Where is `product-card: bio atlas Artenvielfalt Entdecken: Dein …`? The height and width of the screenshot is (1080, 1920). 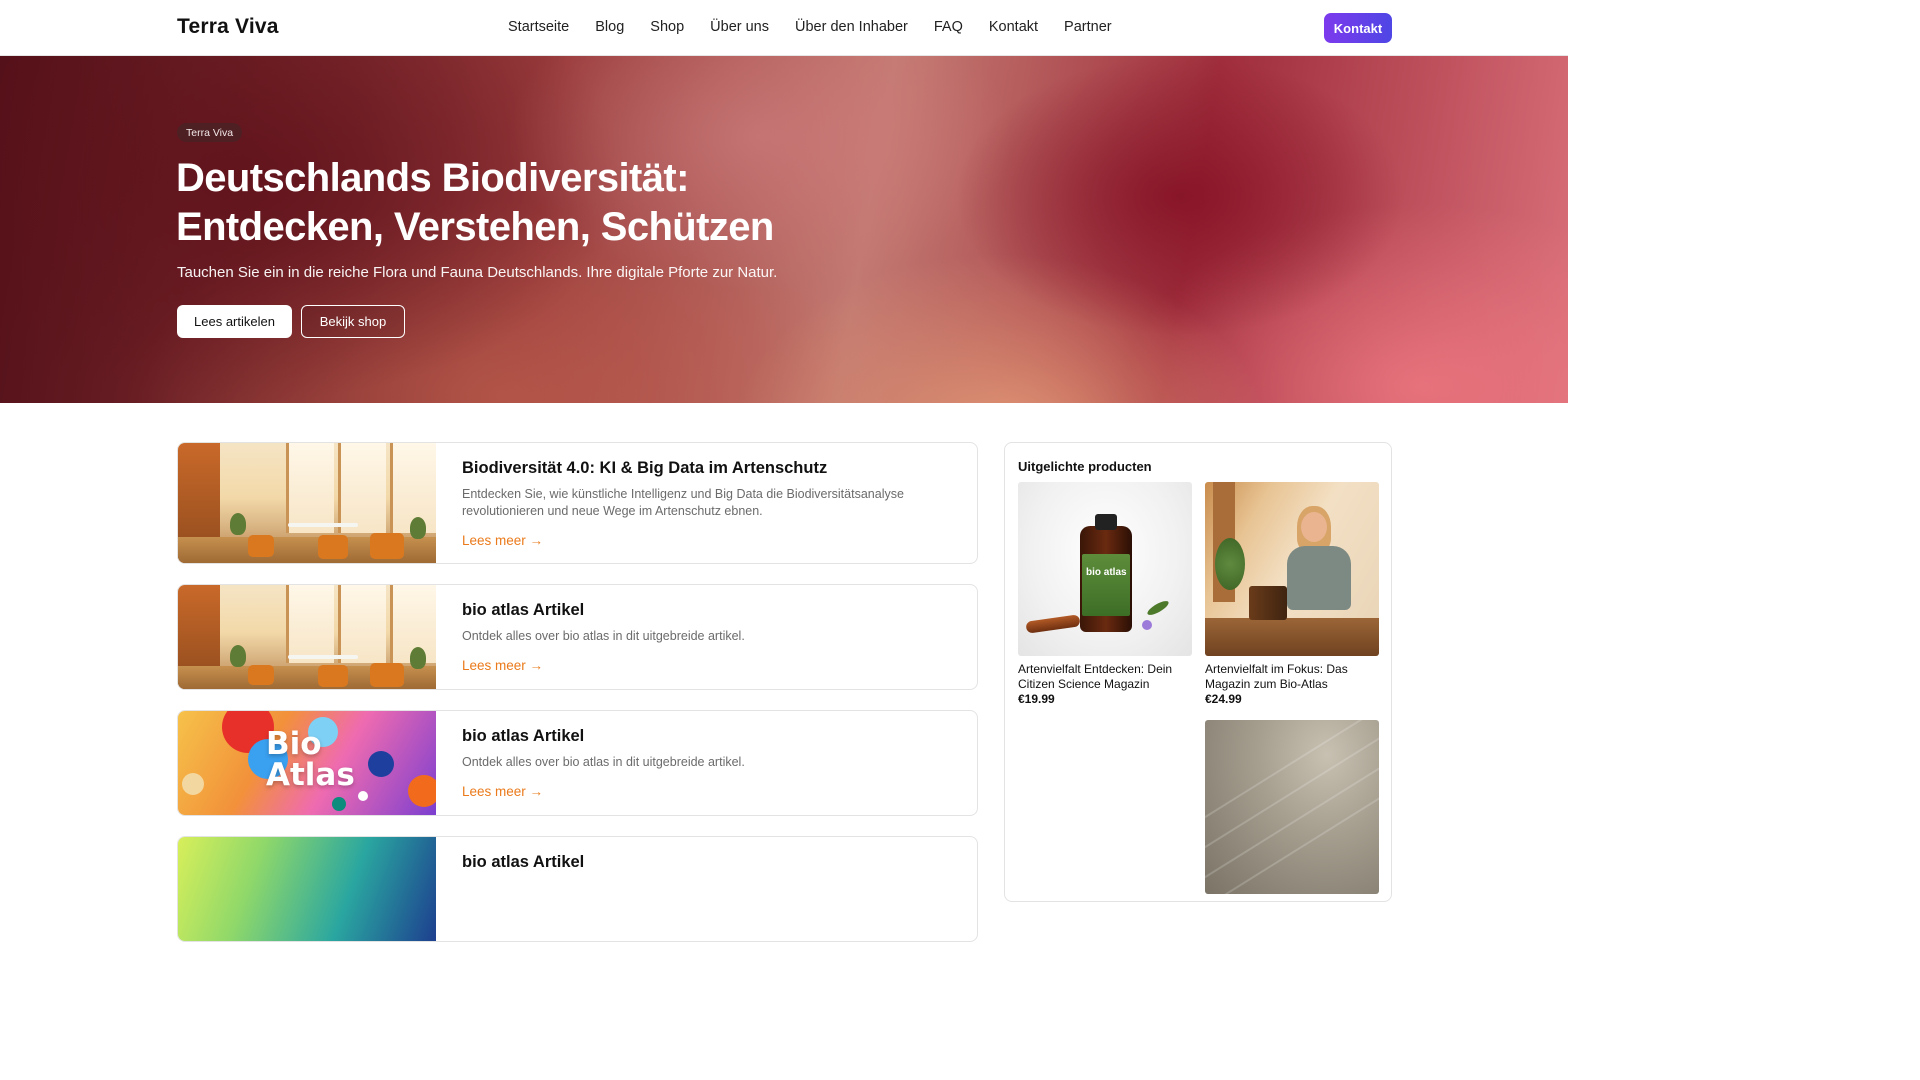
product-card: bio atlas Artenvielfalt Entdecken: Dein … is located at coordinates (1105, 594).